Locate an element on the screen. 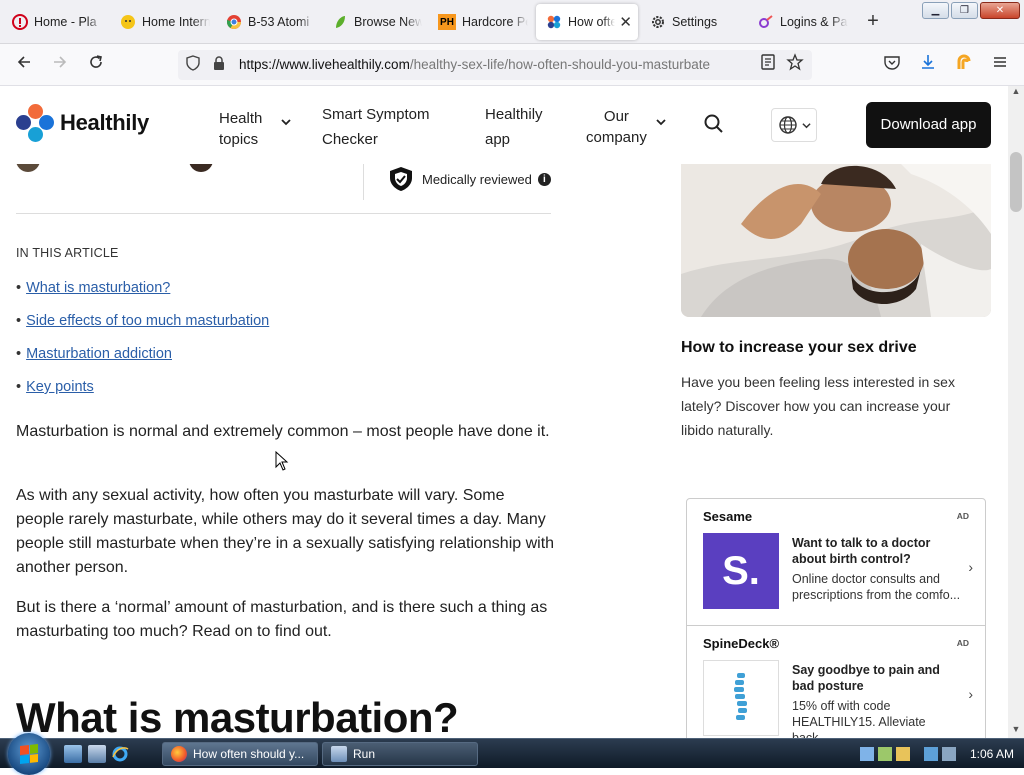 This screenshot has height=775, width=1024. nav-company-line1: Our is located at coordinates (616, 116).